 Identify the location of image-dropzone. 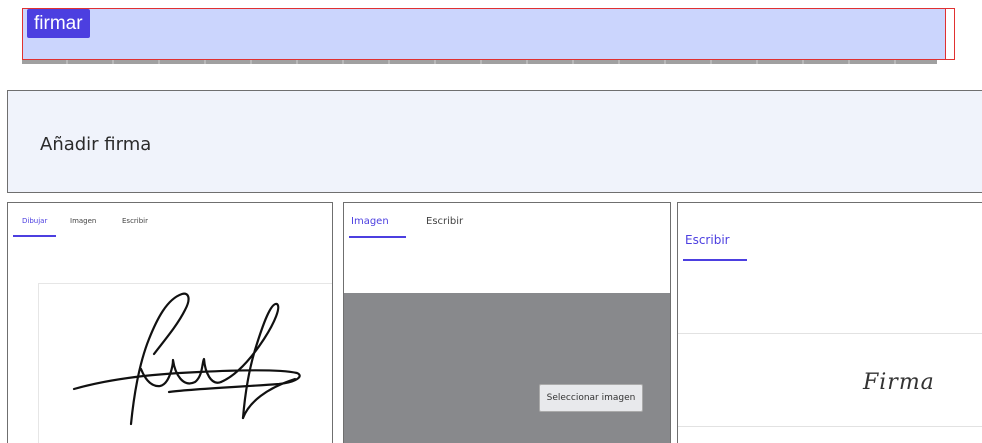
(507, 368).